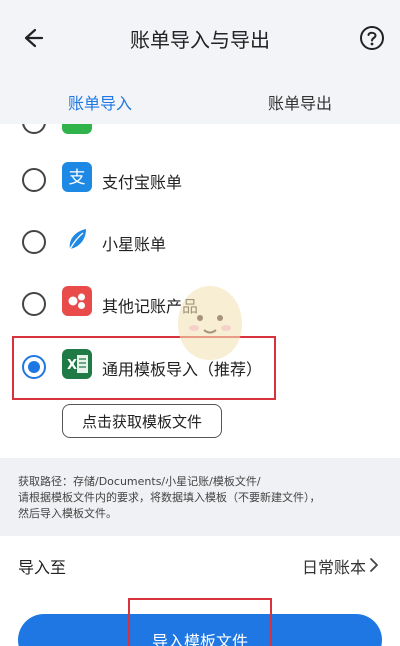 The height and width of the screenshot is (646, 400). Describe the element at coordinates (200, 138) in the screenshot. I see `list-item` at that location.